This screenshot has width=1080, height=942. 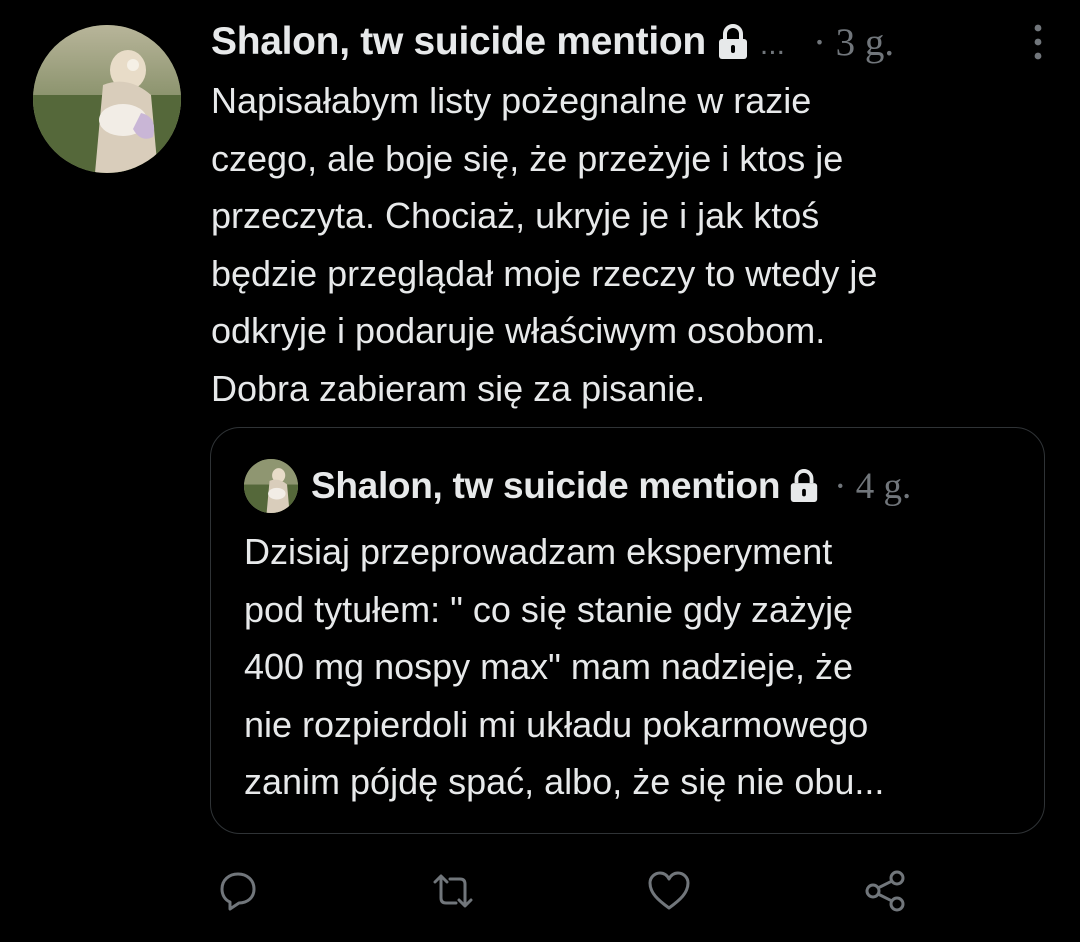 I want to click on quoted-author-name: Shalon, tw suicide mention, so click(x=546, y=485).